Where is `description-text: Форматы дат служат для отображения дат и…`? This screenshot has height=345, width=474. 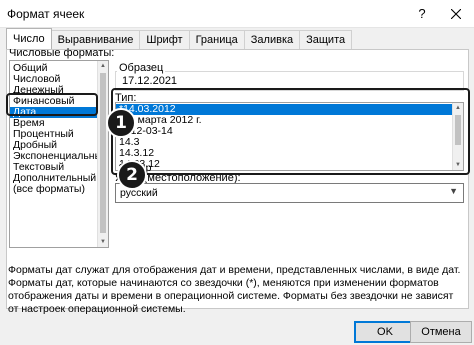
description-text: Форматы дат служат для отображения дат и… is located at coordinates (234, 289).